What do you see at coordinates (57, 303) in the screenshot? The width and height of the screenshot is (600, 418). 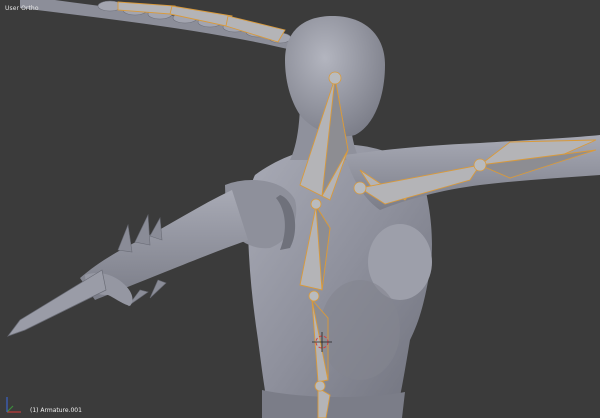 I see `blade-mesh` at bounding box center [57, 303].